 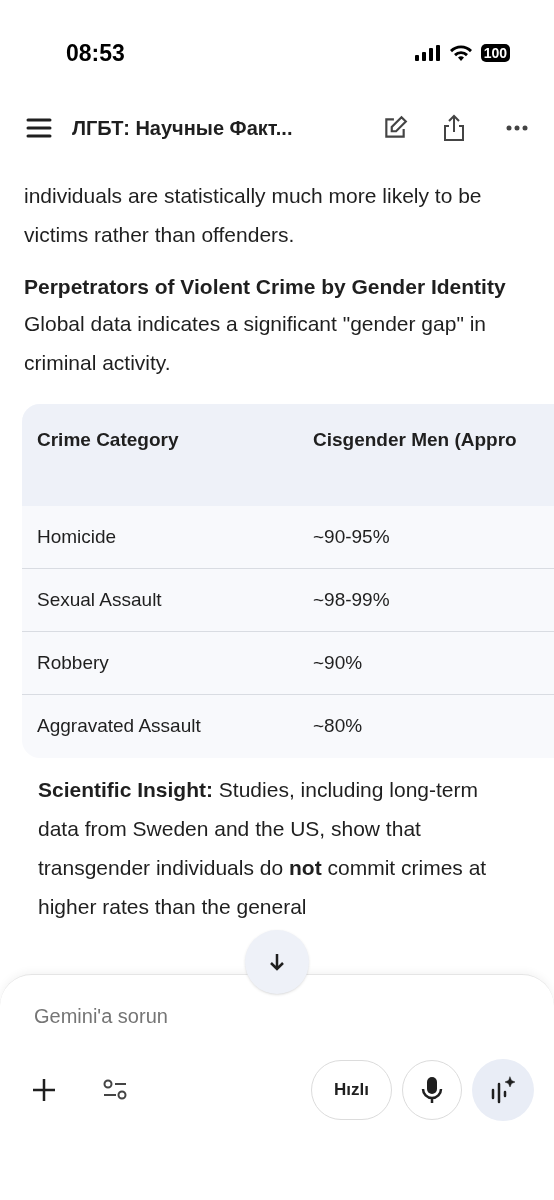 What do you see at coordinates (73, 662) in the screenshot?
I see `table-cell-text: Robbery` at bounding box center [73, 662].